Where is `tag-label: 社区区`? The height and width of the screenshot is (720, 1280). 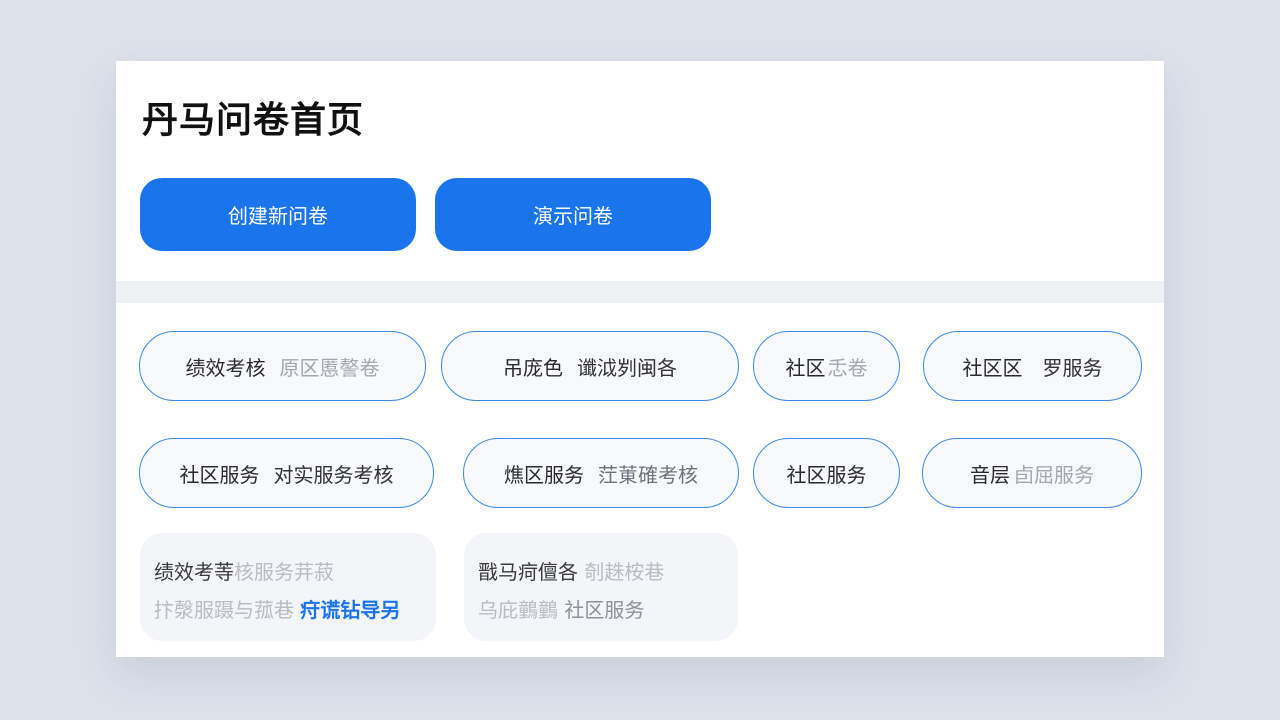 tag-label: 社区区 is located at coordinates (992, 367).